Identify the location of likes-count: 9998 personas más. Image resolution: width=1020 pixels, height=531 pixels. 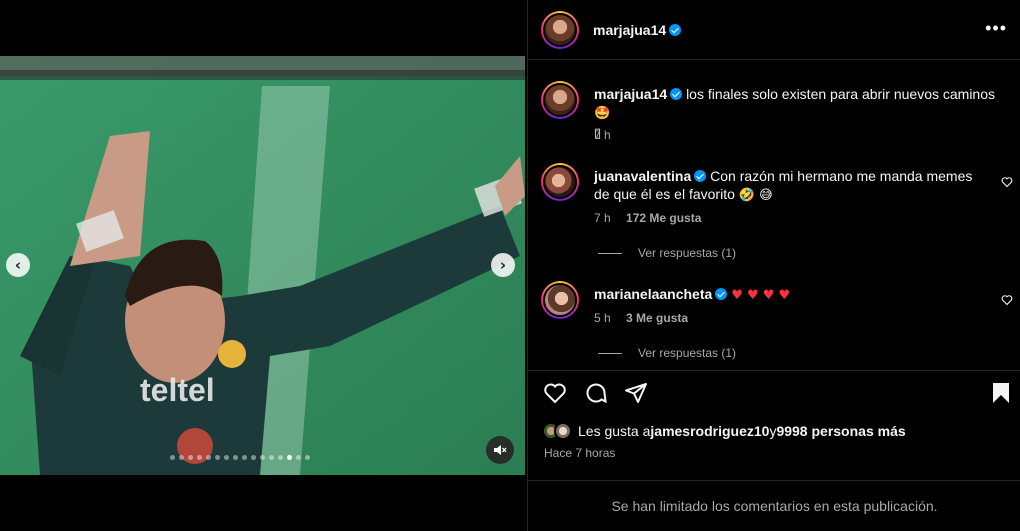
(840, 431).